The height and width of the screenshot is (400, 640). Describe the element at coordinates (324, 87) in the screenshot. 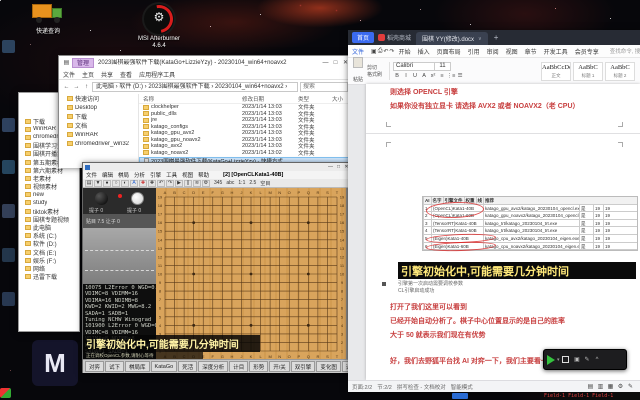

I see `search-input` at that location.